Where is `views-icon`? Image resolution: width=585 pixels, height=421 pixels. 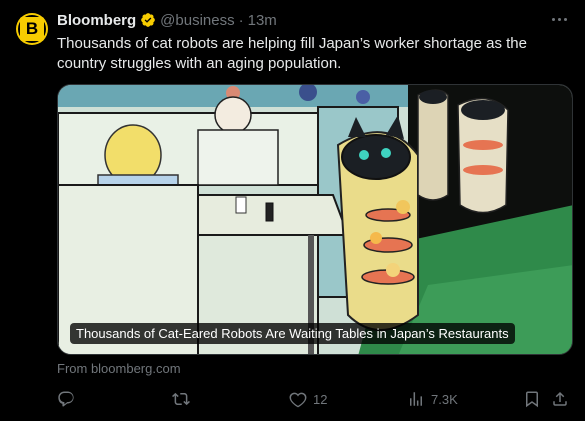
views-icon is located at coordinates (416, 399).